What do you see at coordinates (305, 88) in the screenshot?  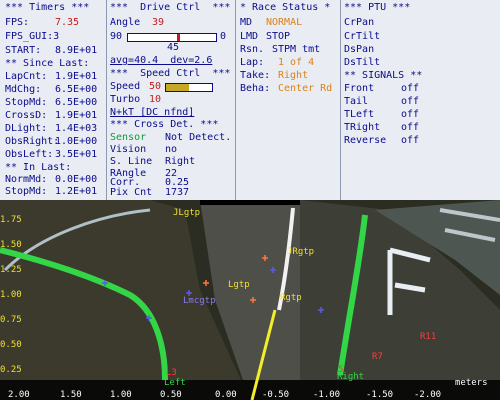 I see `beha-value: Center Rd` at bounding box center [305, 88].